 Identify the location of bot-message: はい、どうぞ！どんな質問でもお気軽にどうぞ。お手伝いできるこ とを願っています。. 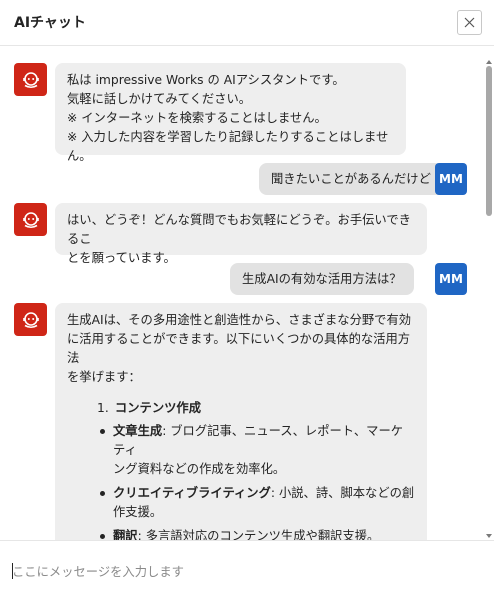
(241, 234).